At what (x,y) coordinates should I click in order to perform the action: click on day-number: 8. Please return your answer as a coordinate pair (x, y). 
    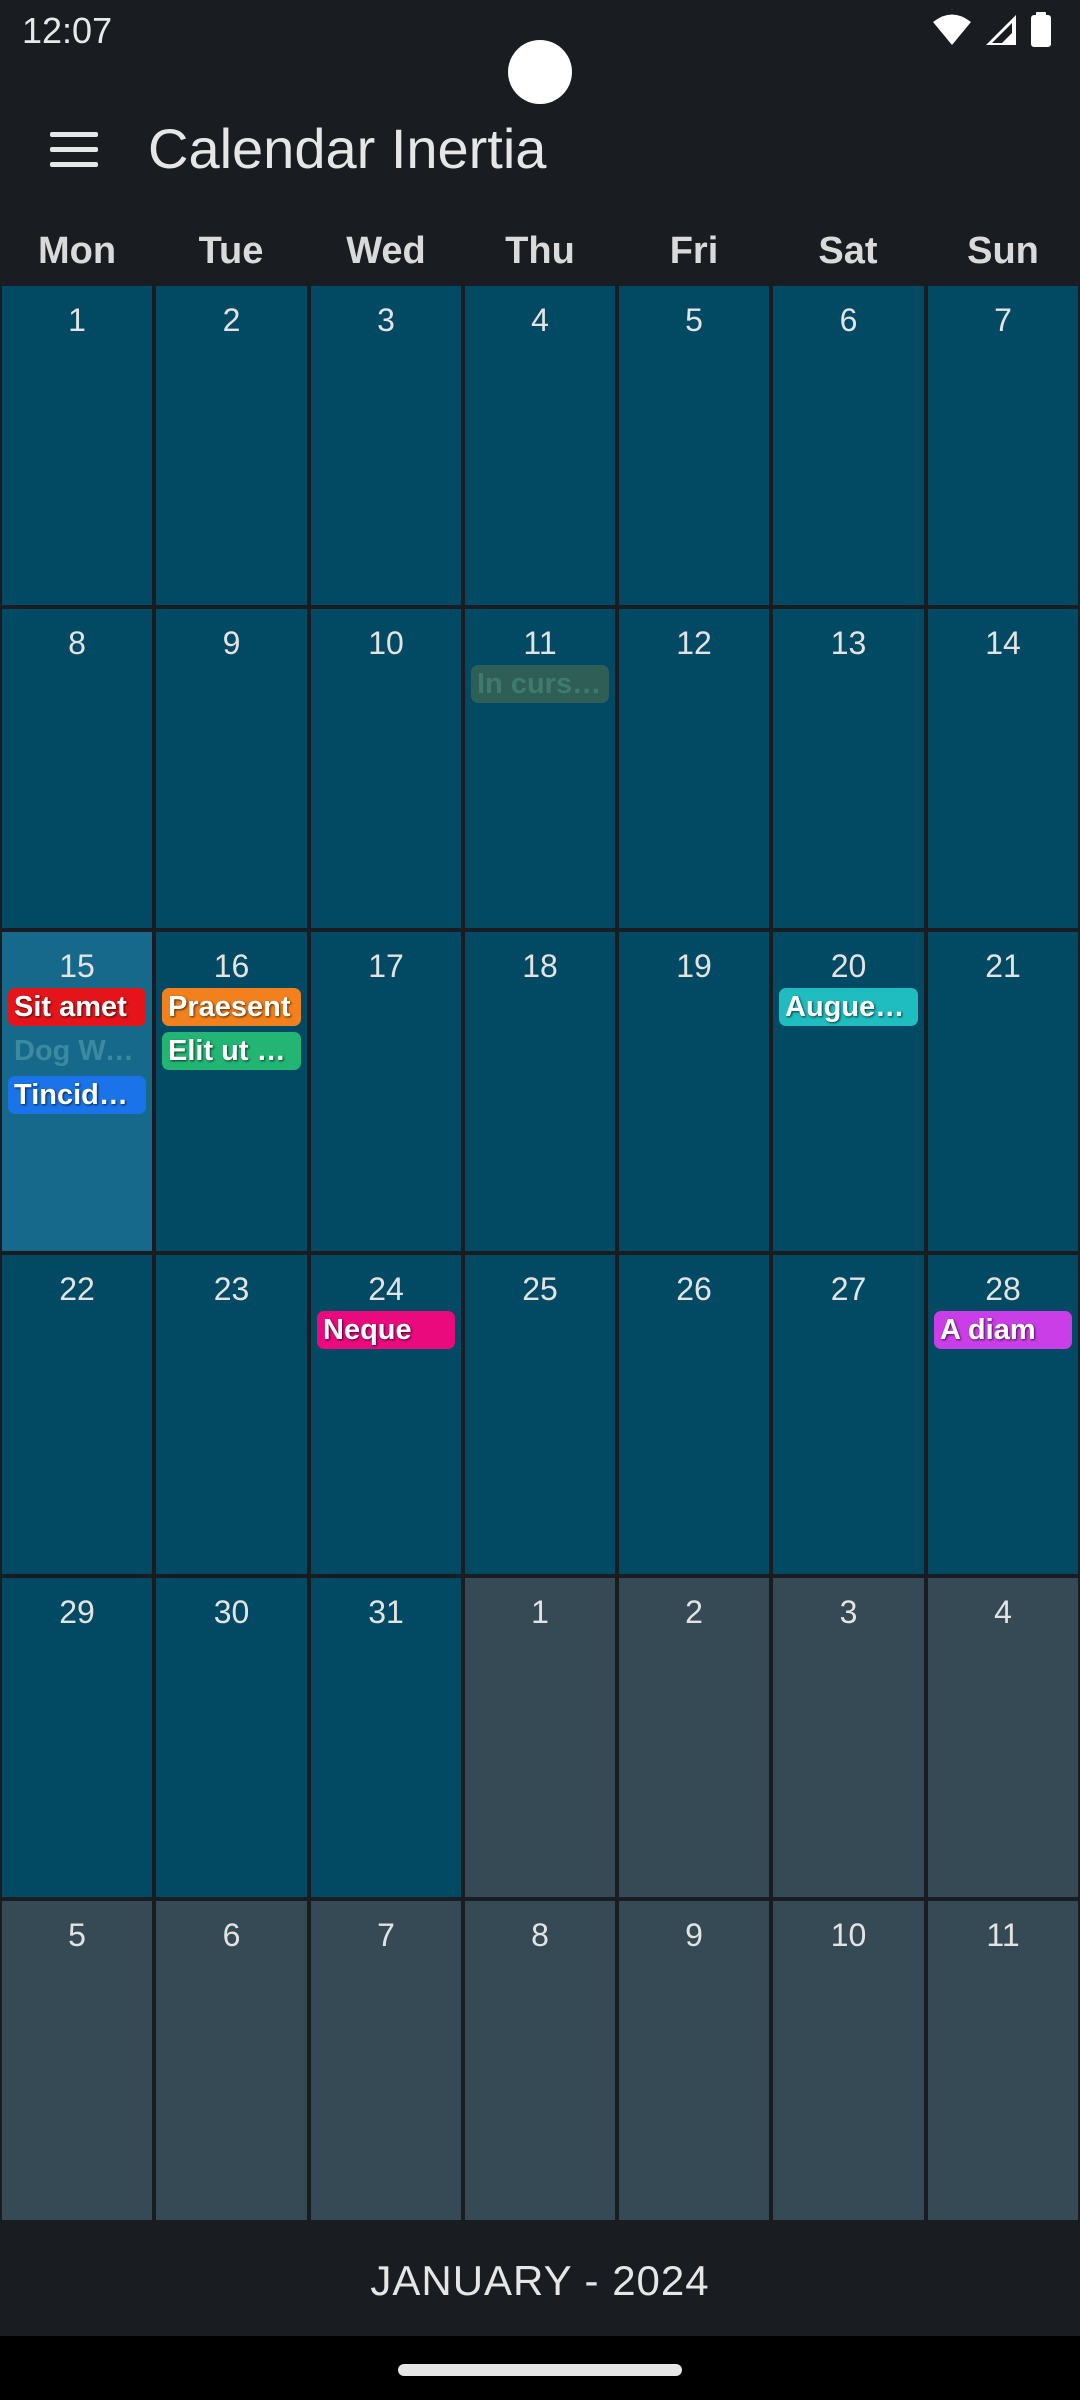
    Looking at the image, I should click on (540, 1935).